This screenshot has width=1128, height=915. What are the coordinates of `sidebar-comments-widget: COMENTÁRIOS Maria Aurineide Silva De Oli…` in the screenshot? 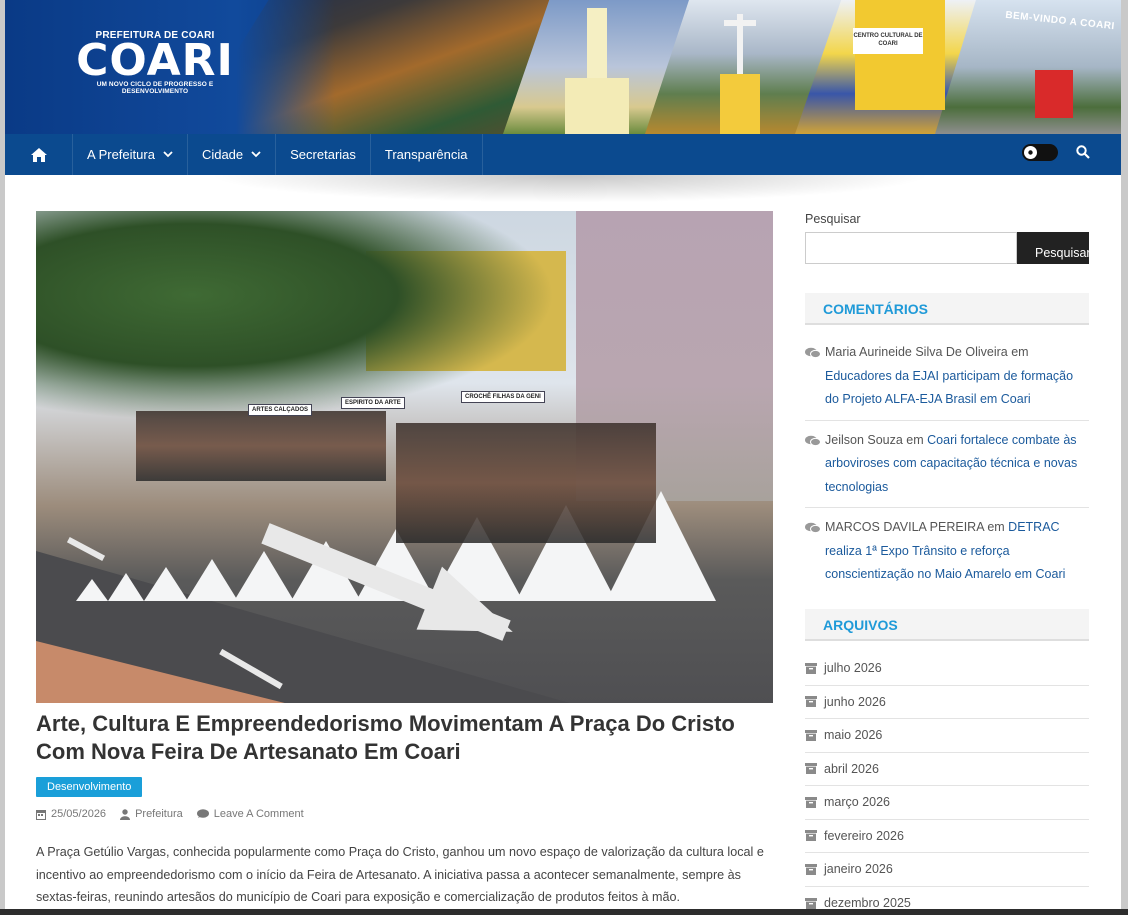 It's located at (947, 444).